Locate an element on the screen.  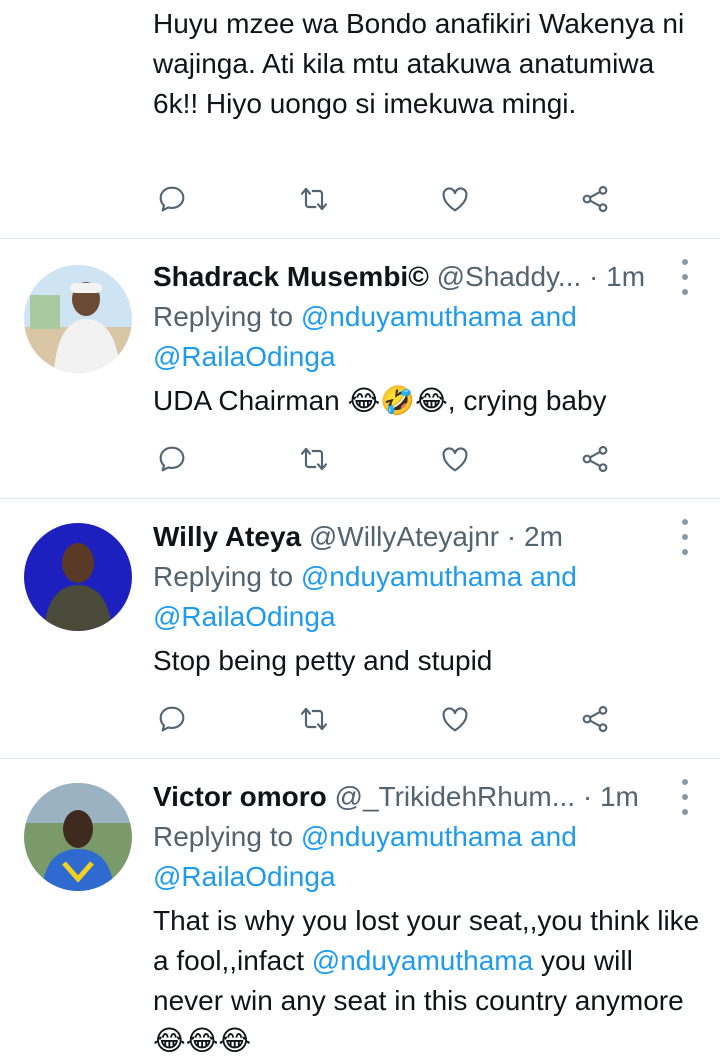
tweet-text: Stop being petty and stupid is located at coordinates (323, 660).